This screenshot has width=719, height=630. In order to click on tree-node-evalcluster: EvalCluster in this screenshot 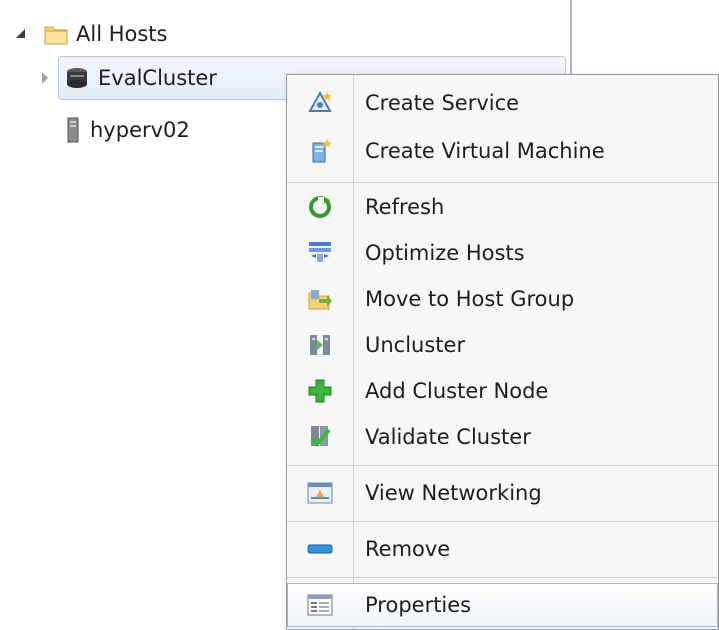, I will do `click(127, 78)`.